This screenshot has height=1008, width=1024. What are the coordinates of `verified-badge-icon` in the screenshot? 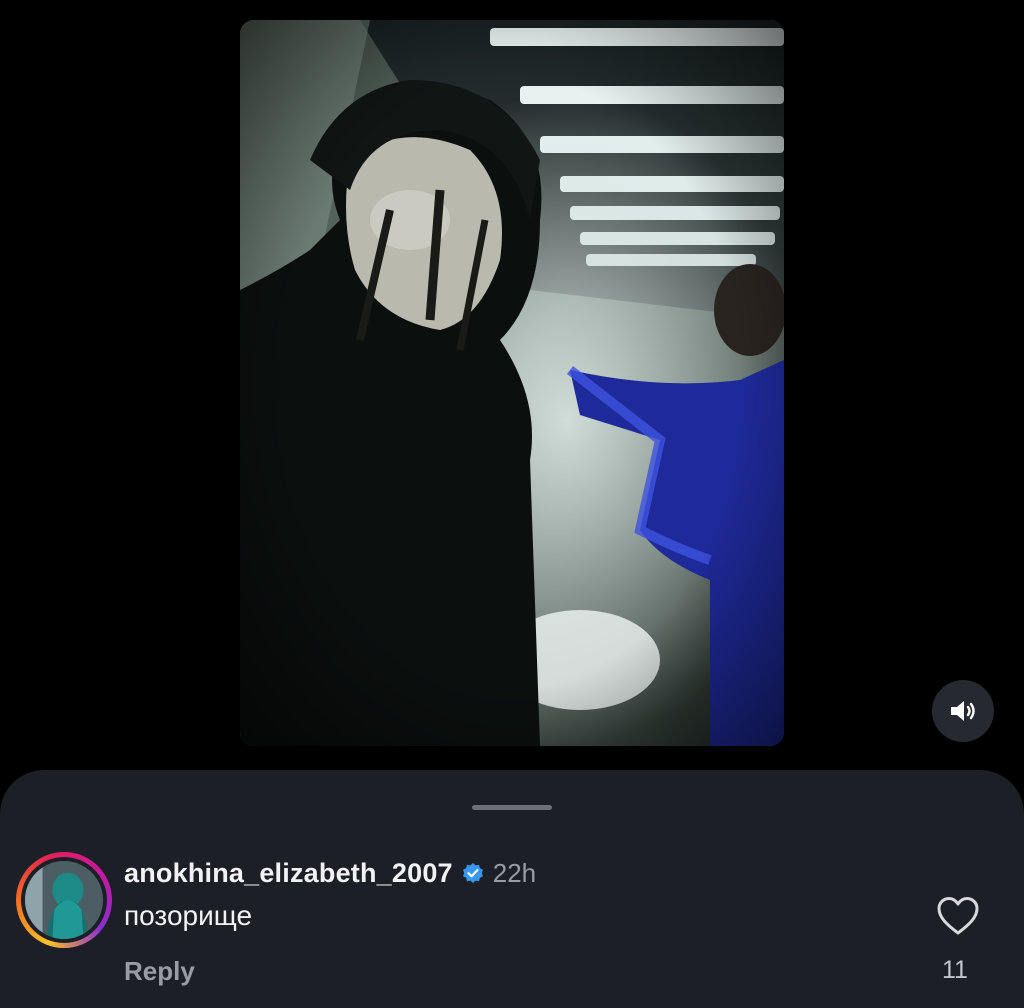 It's located at (472, 873).